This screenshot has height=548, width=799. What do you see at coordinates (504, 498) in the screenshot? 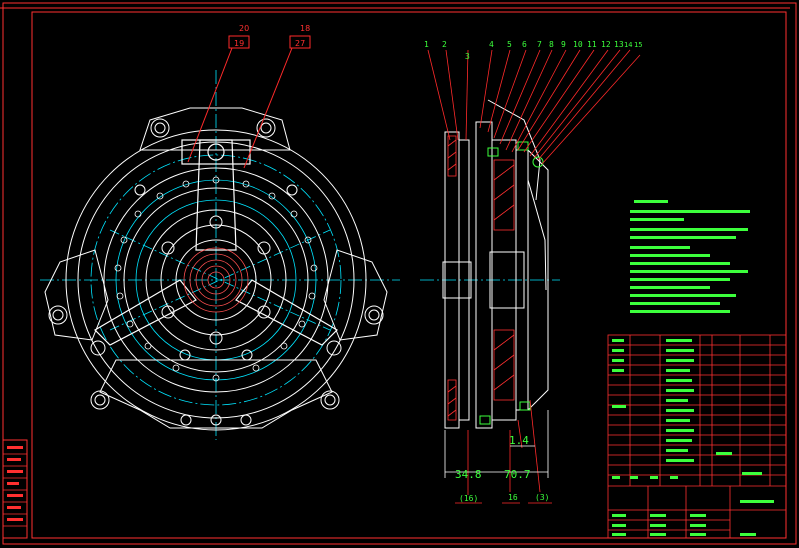
I see `bottom-labels: (16) 16 (3)` at bounding box center [504, 498].